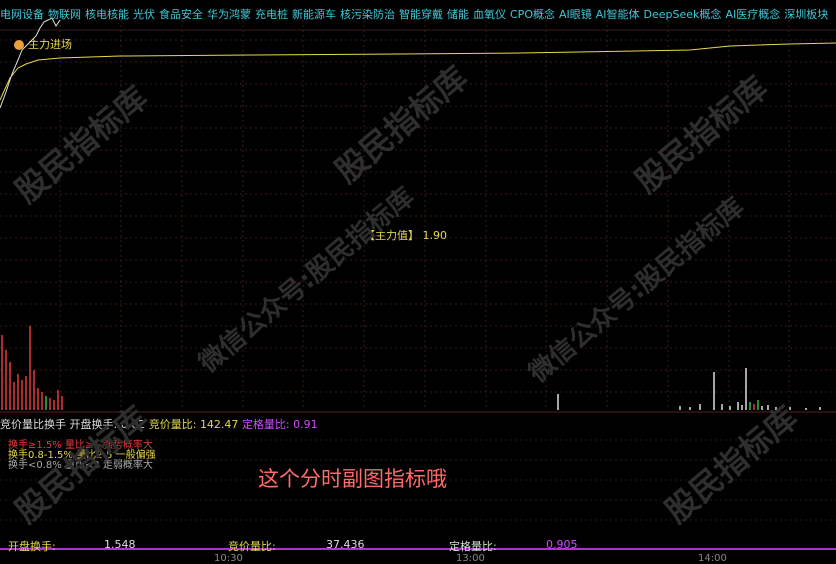 The image size is (836, 564). I want to click on main-entry-badge: 主力进场, so click(43, 44).